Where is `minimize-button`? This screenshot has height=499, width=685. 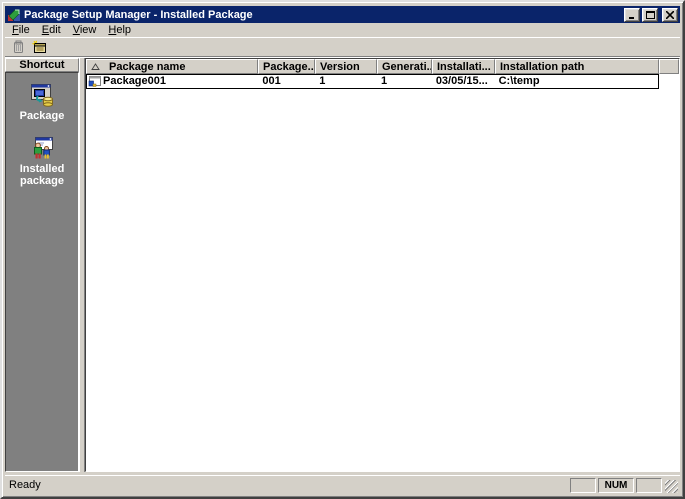 minimize-button is located at coordinates (632, 14).